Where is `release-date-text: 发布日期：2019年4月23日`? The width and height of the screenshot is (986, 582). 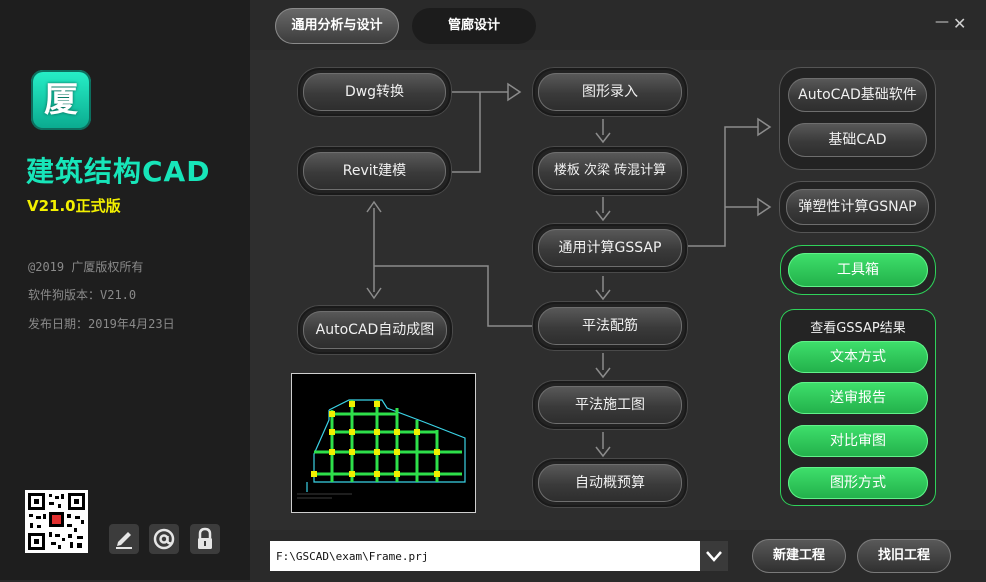
release-date-text: 发布日期：2019年4月23日 is located at coordinates (101, 324).